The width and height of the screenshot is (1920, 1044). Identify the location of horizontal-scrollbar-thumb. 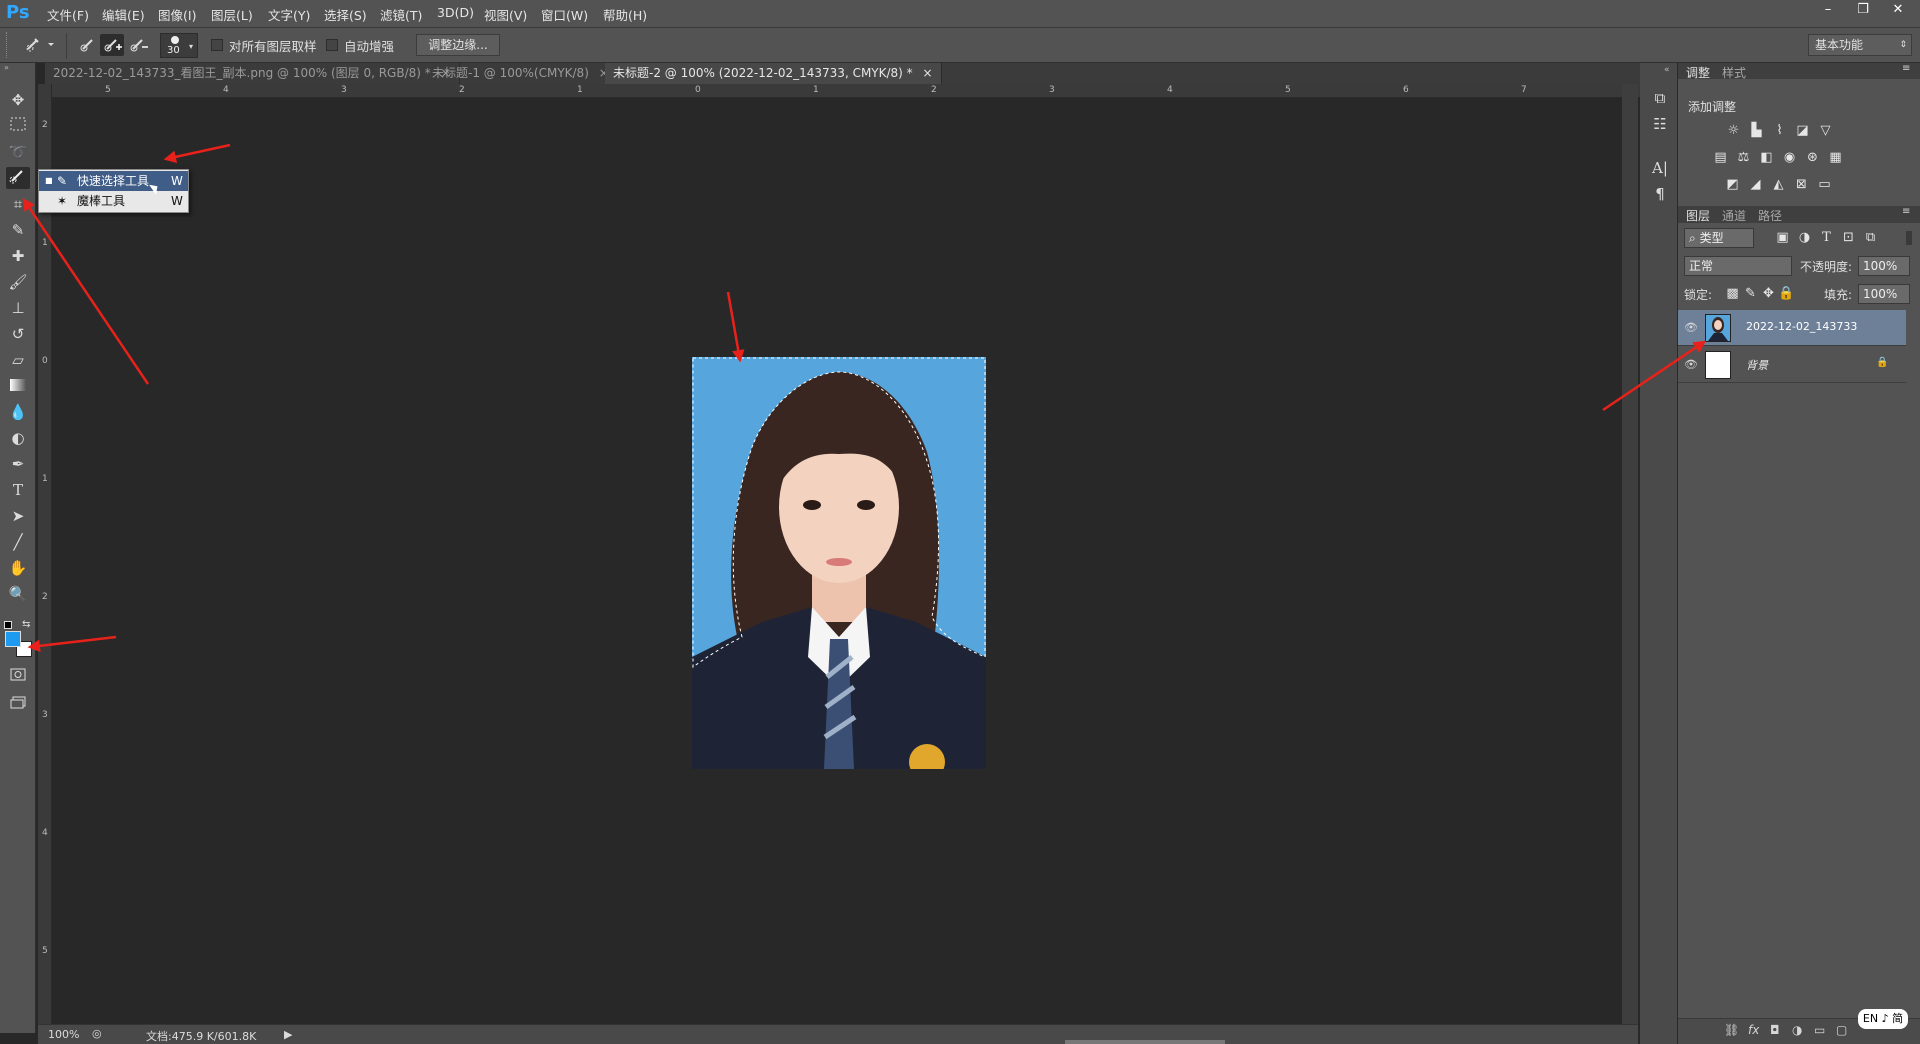
(1145, 1042).